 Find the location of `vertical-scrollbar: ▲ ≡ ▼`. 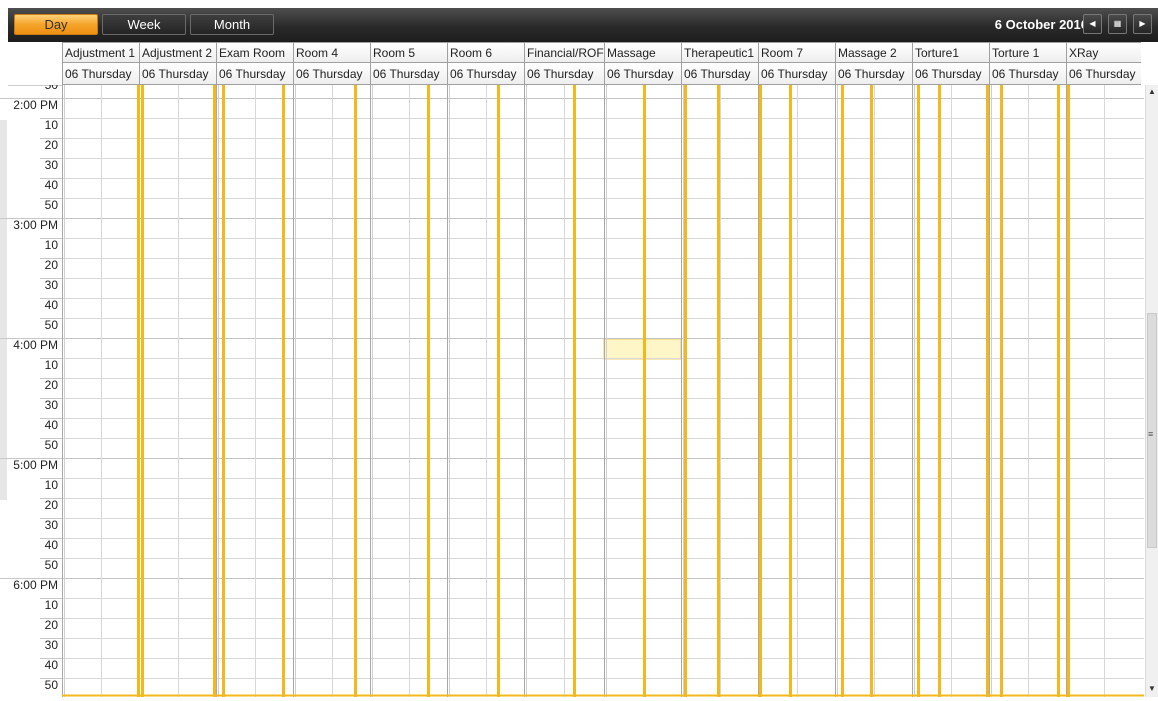

vertical-scrollbar: ▲ ≡ ▼ is located at coordinates (1151, 391).